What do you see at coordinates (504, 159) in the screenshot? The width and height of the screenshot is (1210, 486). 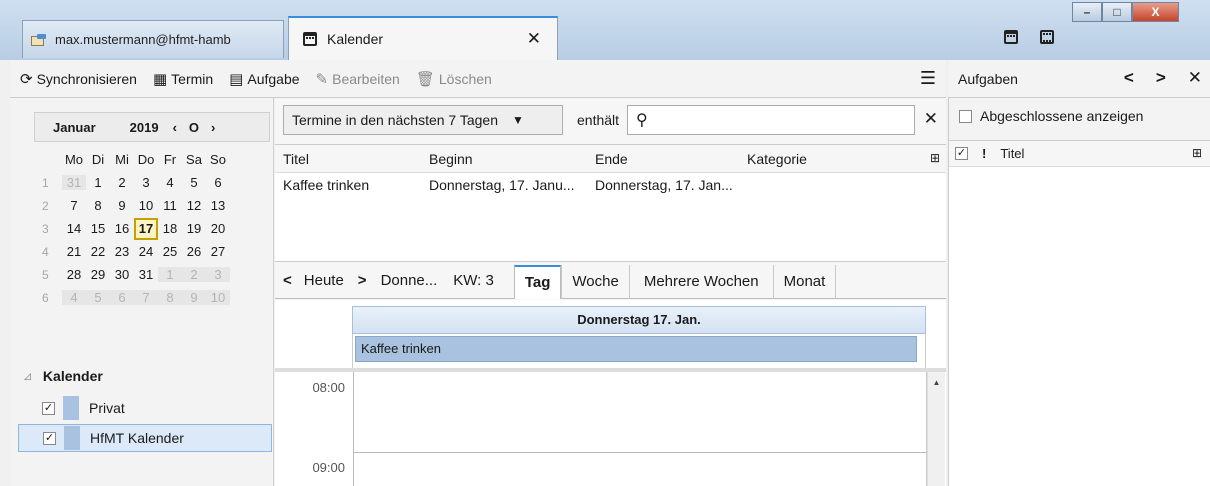 I see `column-start: Beginn` at bounding box center [504, 159].